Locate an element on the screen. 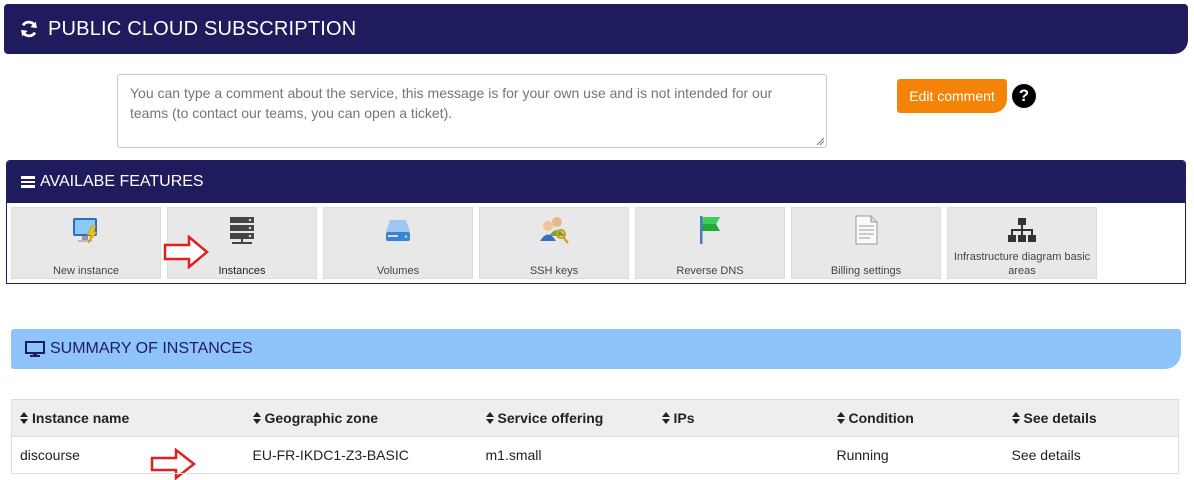 Image resolution: width=1194 pixels, height=480 pixels. refresh-icon is located at coordinates (29, 29).